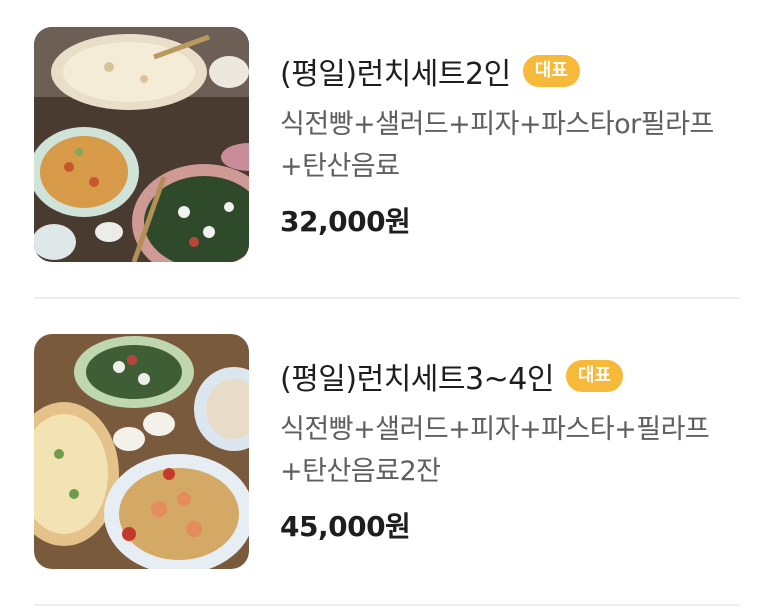 The height and width of the screenshot is (613, 773). Describe the element at coordinates (417, 379) in the screenshot. I see `menu-item-title: (평일)런치세트3~4인` at that location.